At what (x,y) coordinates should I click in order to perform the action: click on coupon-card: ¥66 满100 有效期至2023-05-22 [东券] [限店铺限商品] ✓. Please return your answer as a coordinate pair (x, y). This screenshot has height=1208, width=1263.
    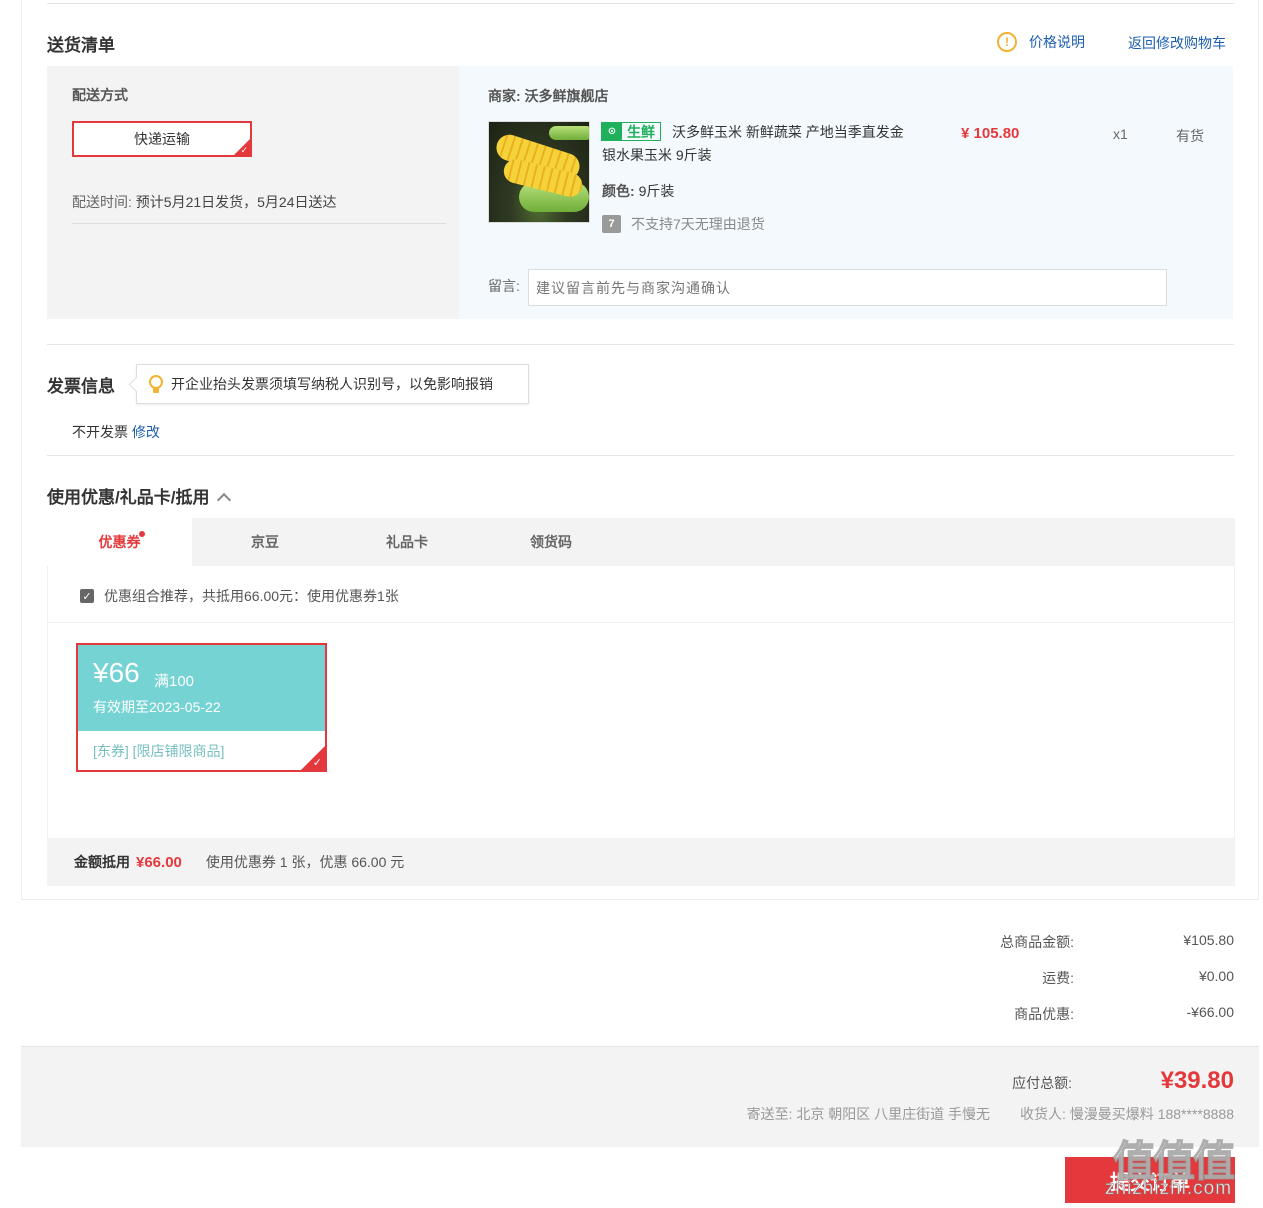
    Looking at the image, I should click on (201, 707).